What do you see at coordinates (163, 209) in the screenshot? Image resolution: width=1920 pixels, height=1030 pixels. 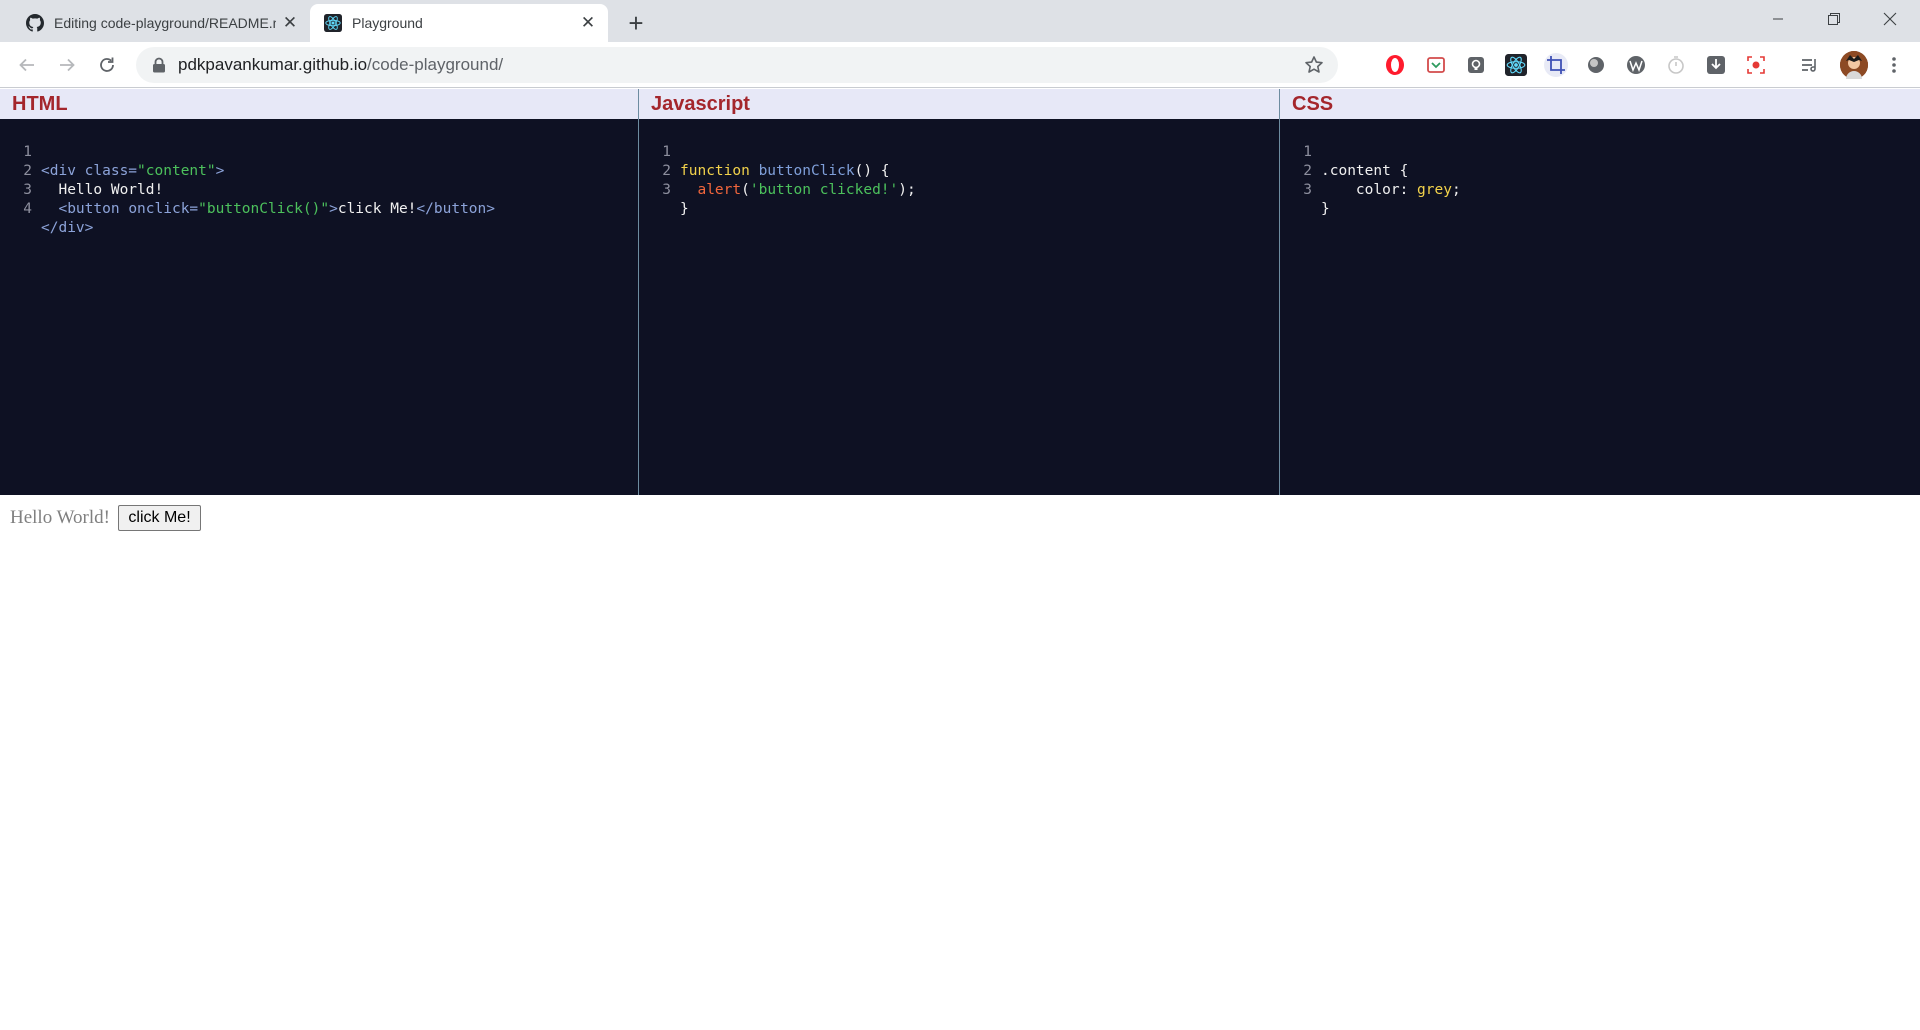 I see `code-token: onclick=` at bounding box center [163, 209].